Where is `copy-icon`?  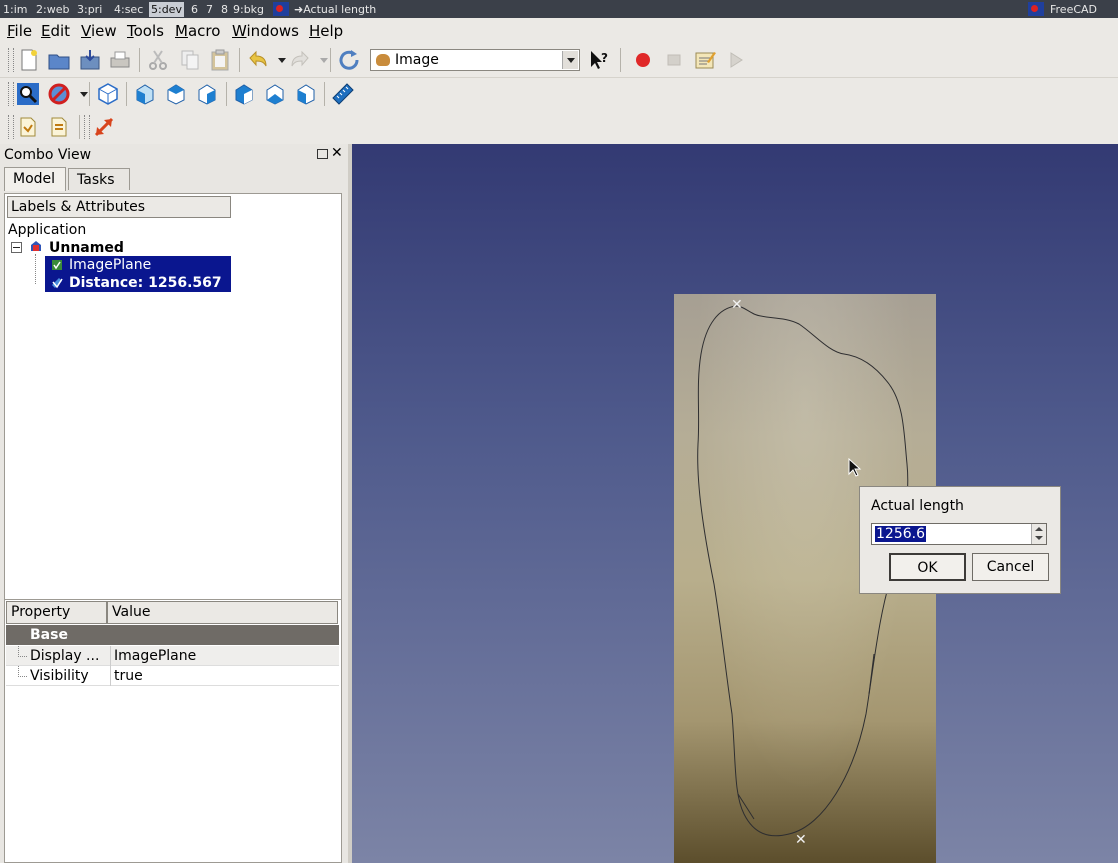 copy-icon is located at coordinates (190, 60).